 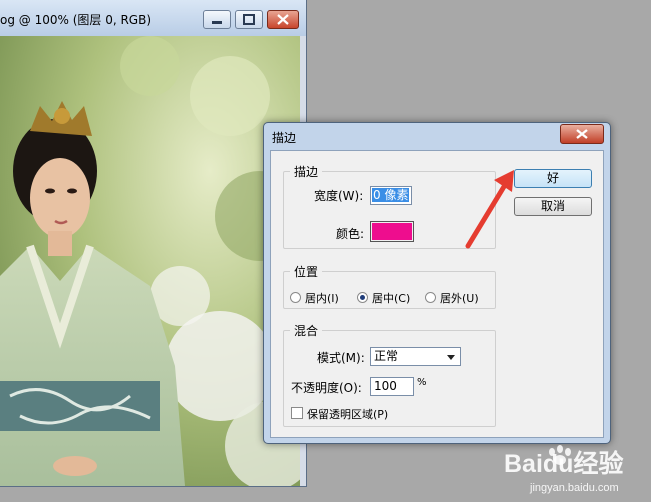 I want to click on minimize-icon, so click(x=217, y=22).